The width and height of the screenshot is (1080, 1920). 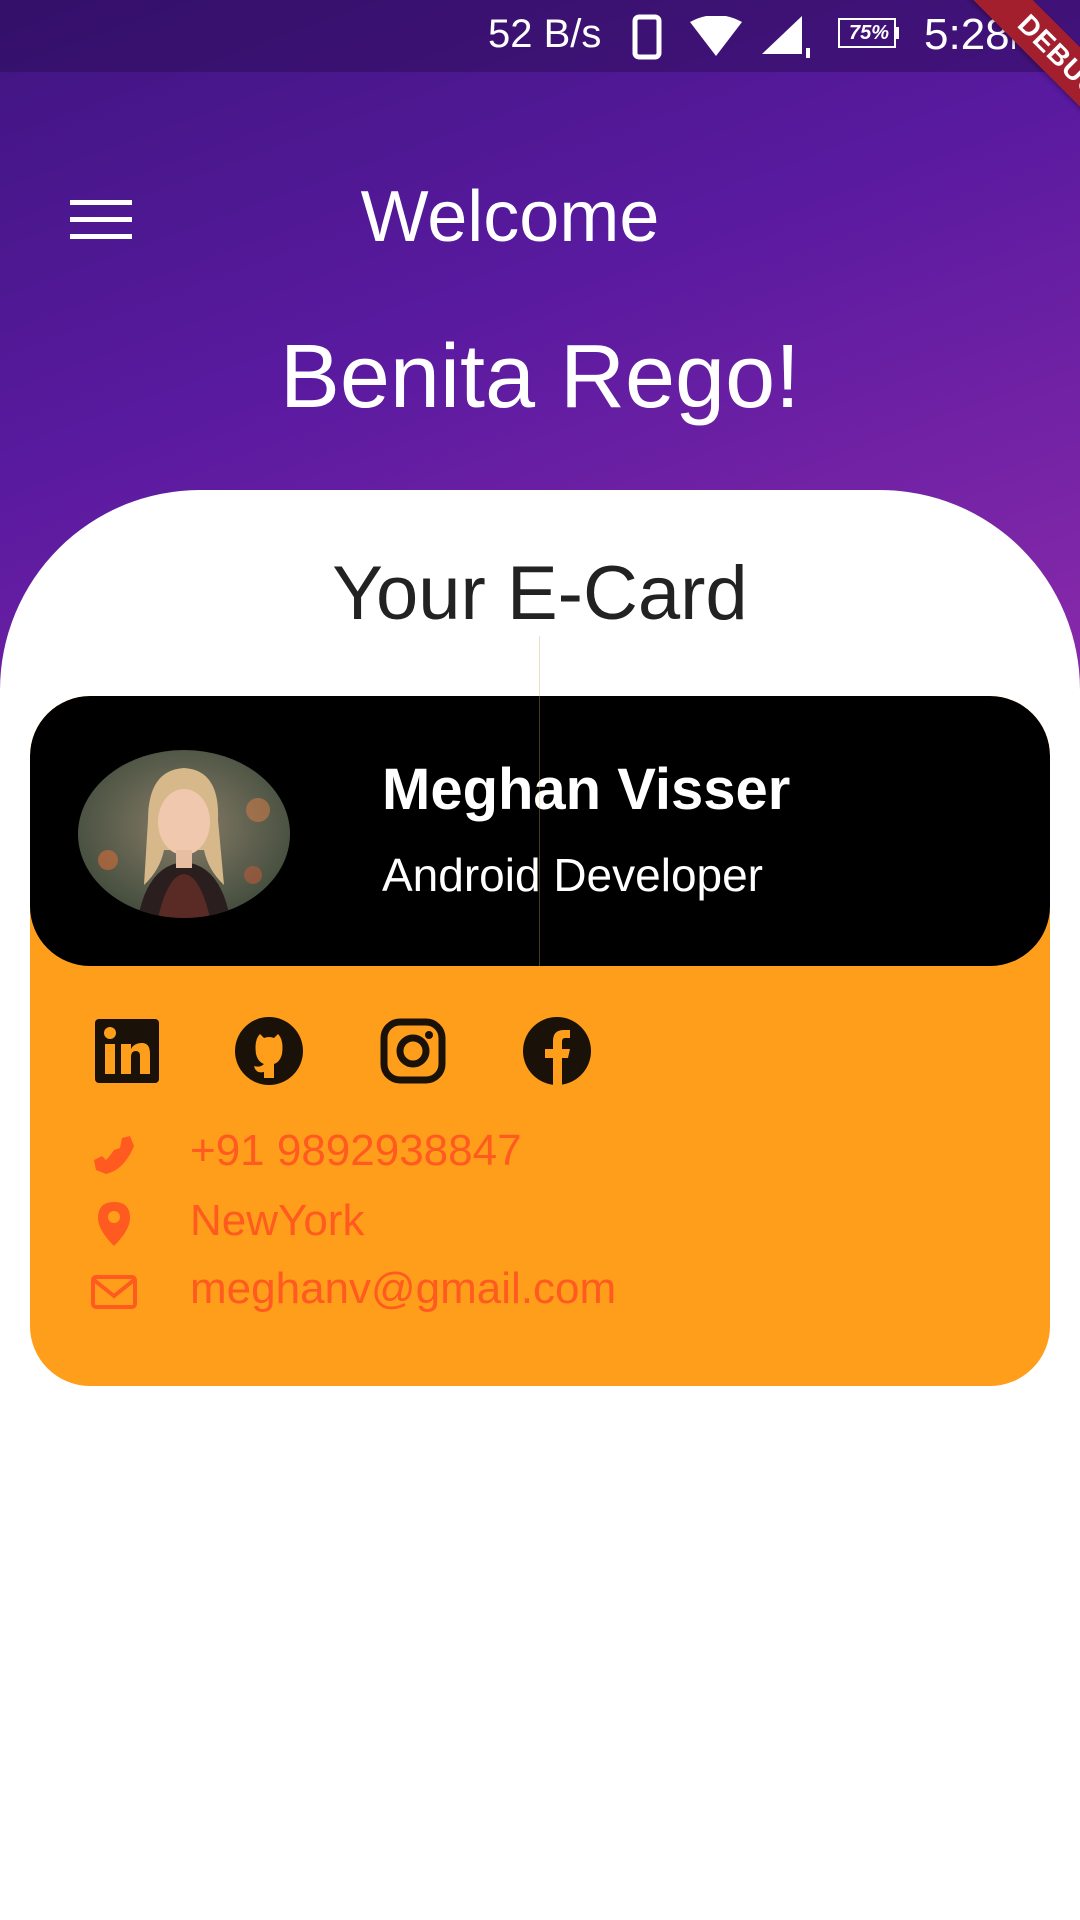 I want to click on network-speed: 52 B/s, so click(x=545, y=34).